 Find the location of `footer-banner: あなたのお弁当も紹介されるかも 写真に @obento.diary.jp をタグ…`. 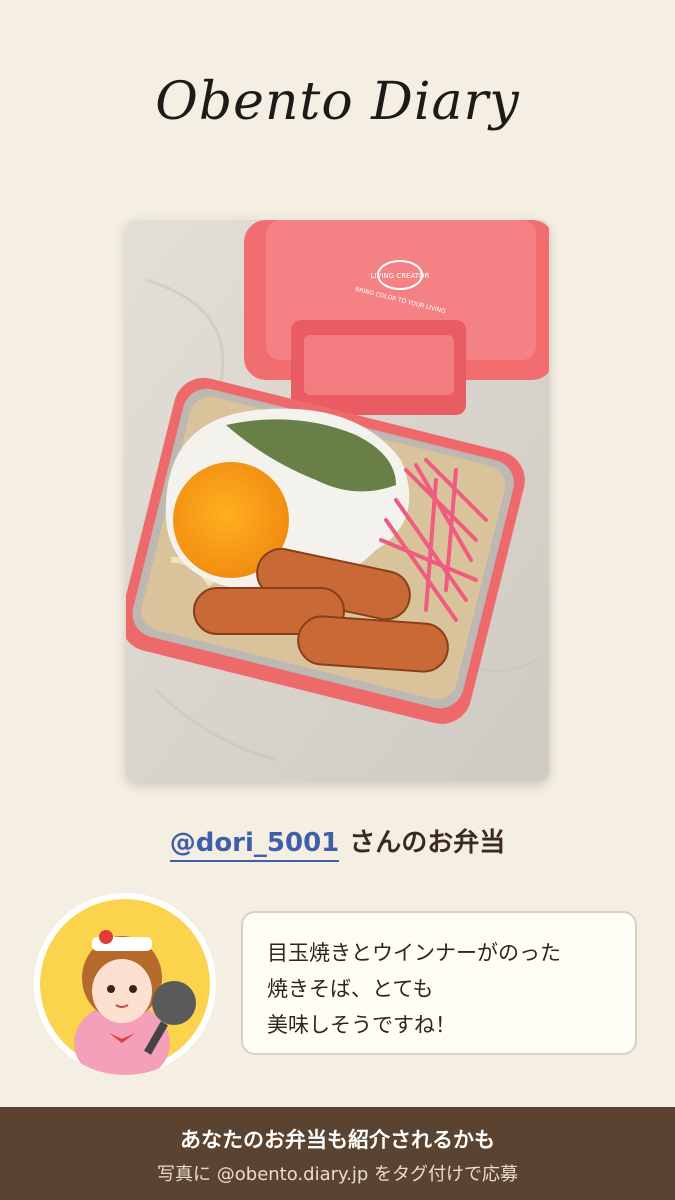

footer-banner: あなたのお弁当も紹介されるかも 写真に @obento.diary.jp をタグ… is located at coordinates (337, 1153).